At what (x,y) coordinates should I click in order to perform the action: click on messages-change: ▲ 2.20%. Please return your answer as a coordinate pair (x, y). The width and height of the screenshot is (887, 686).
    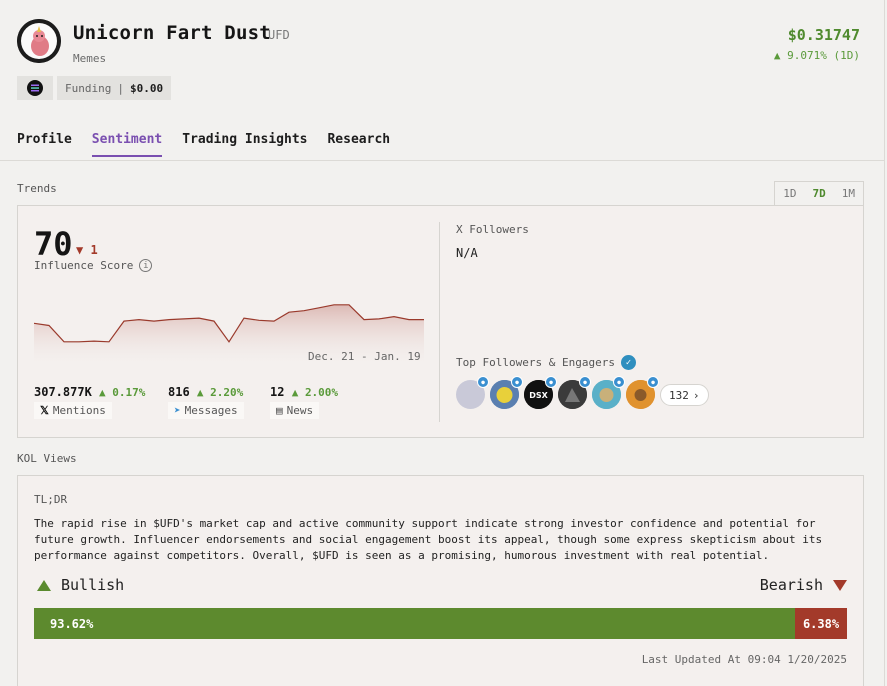
    Looking at the image, I should click on (220, 392).